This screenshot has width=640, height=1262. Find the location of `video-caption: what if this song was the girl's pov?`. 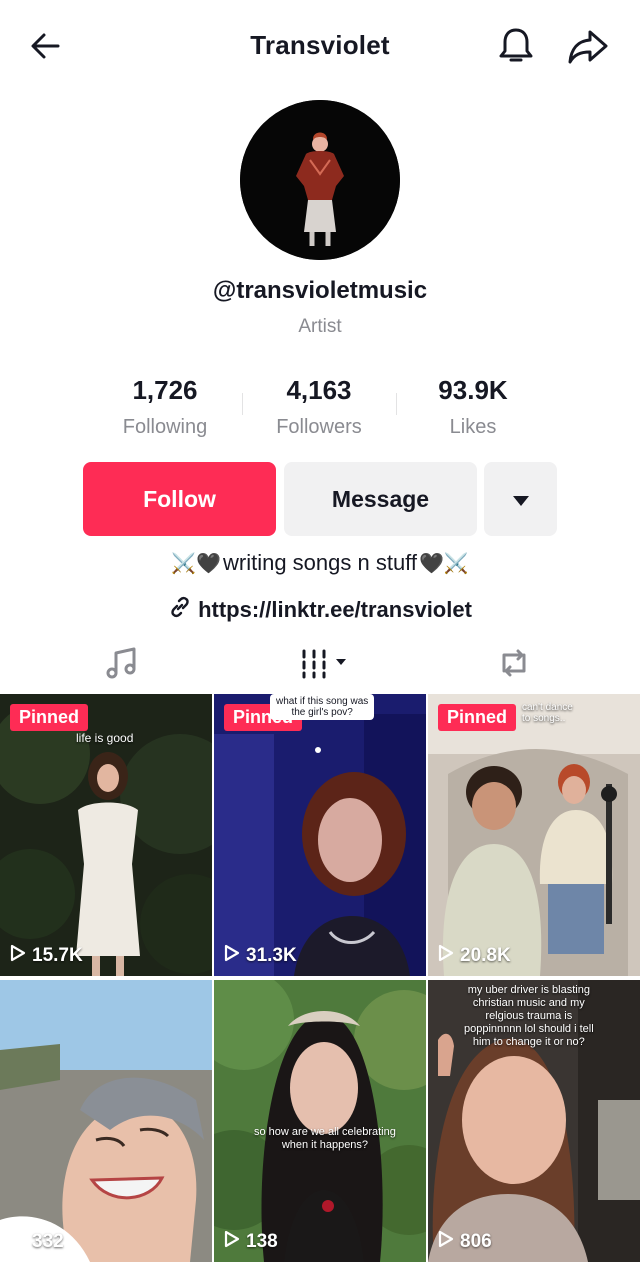

video-caption: what if this song was the girl's pov? is located at coordinates (322, 707).